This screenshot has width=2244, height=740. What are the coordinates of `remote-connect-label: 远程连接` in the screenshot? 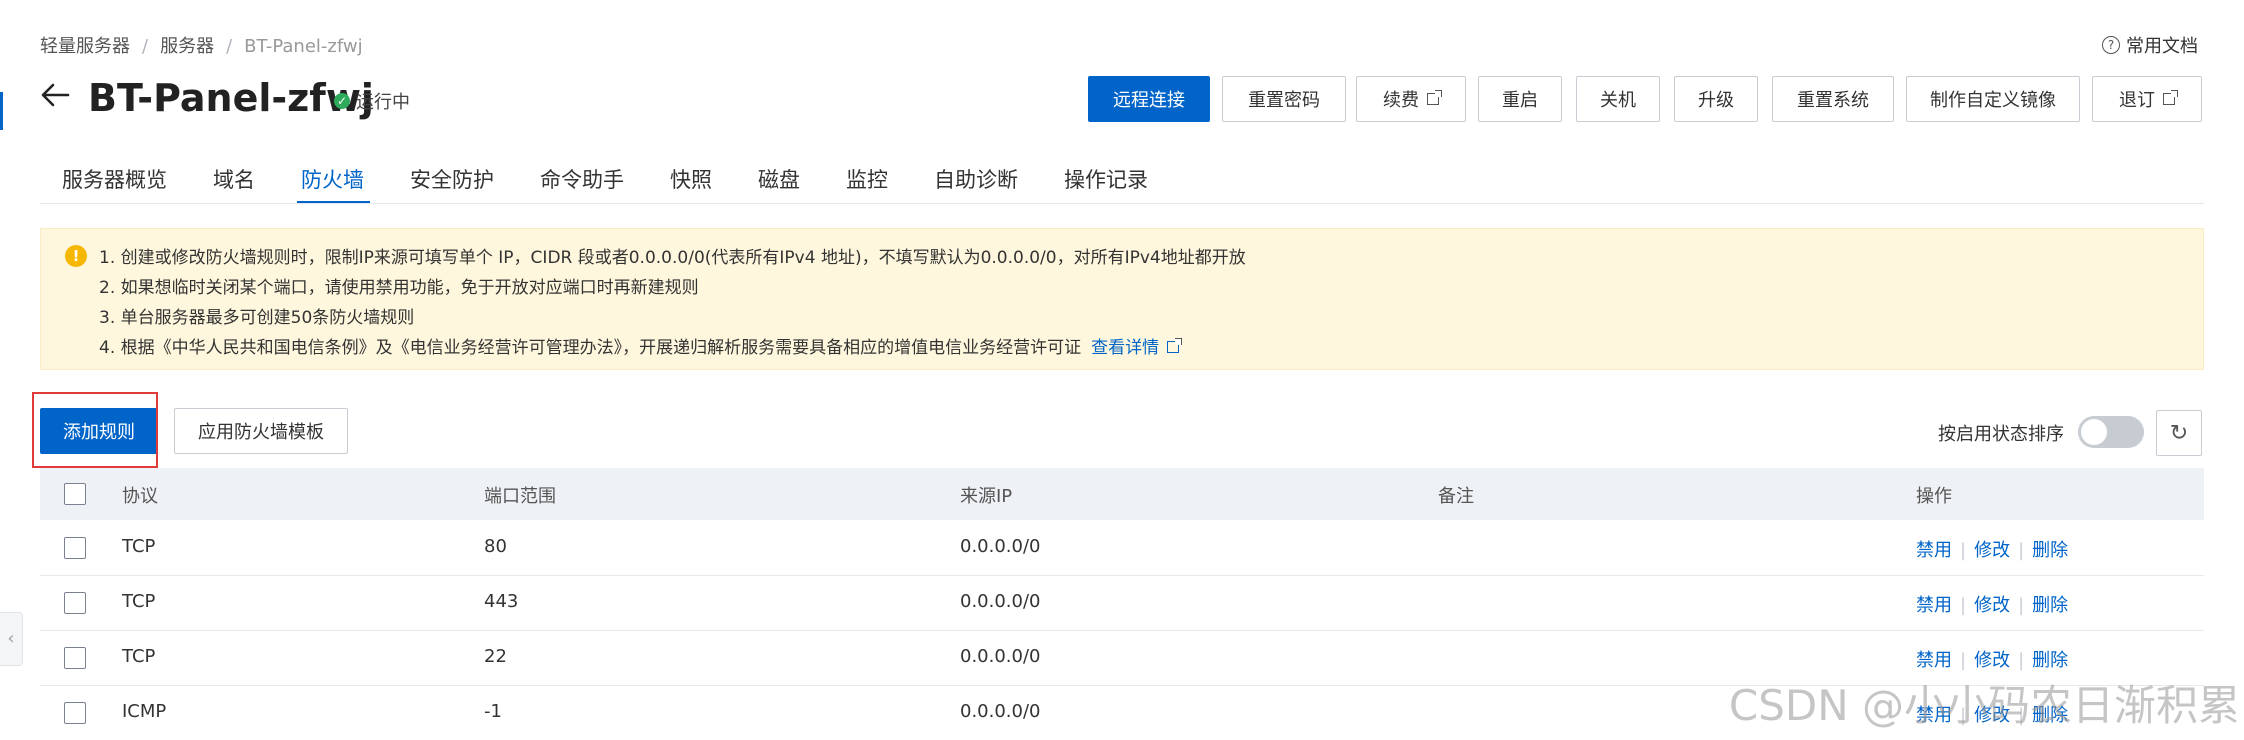 It's located at (1149, 100).